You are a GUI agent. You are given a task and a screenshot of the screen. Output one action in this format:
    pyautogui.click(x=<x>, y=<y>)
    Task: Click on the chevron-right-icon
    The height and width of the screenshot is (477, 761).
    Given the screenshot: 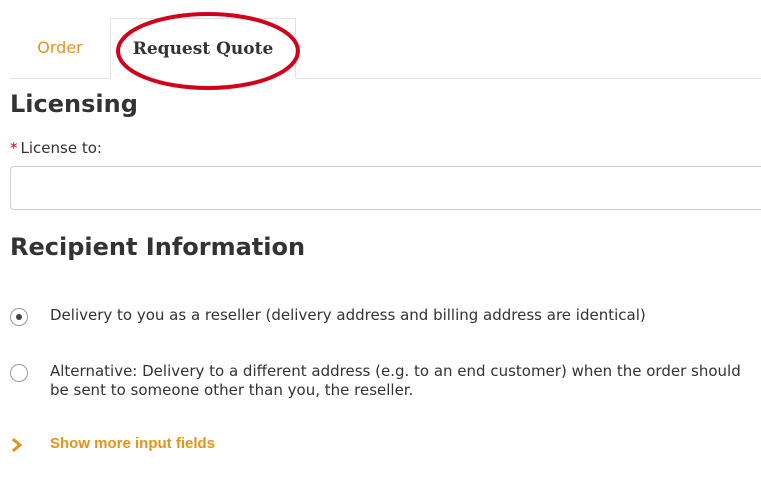 What is the action you would take?
    pyautogui.click(x=17, y=445)
    